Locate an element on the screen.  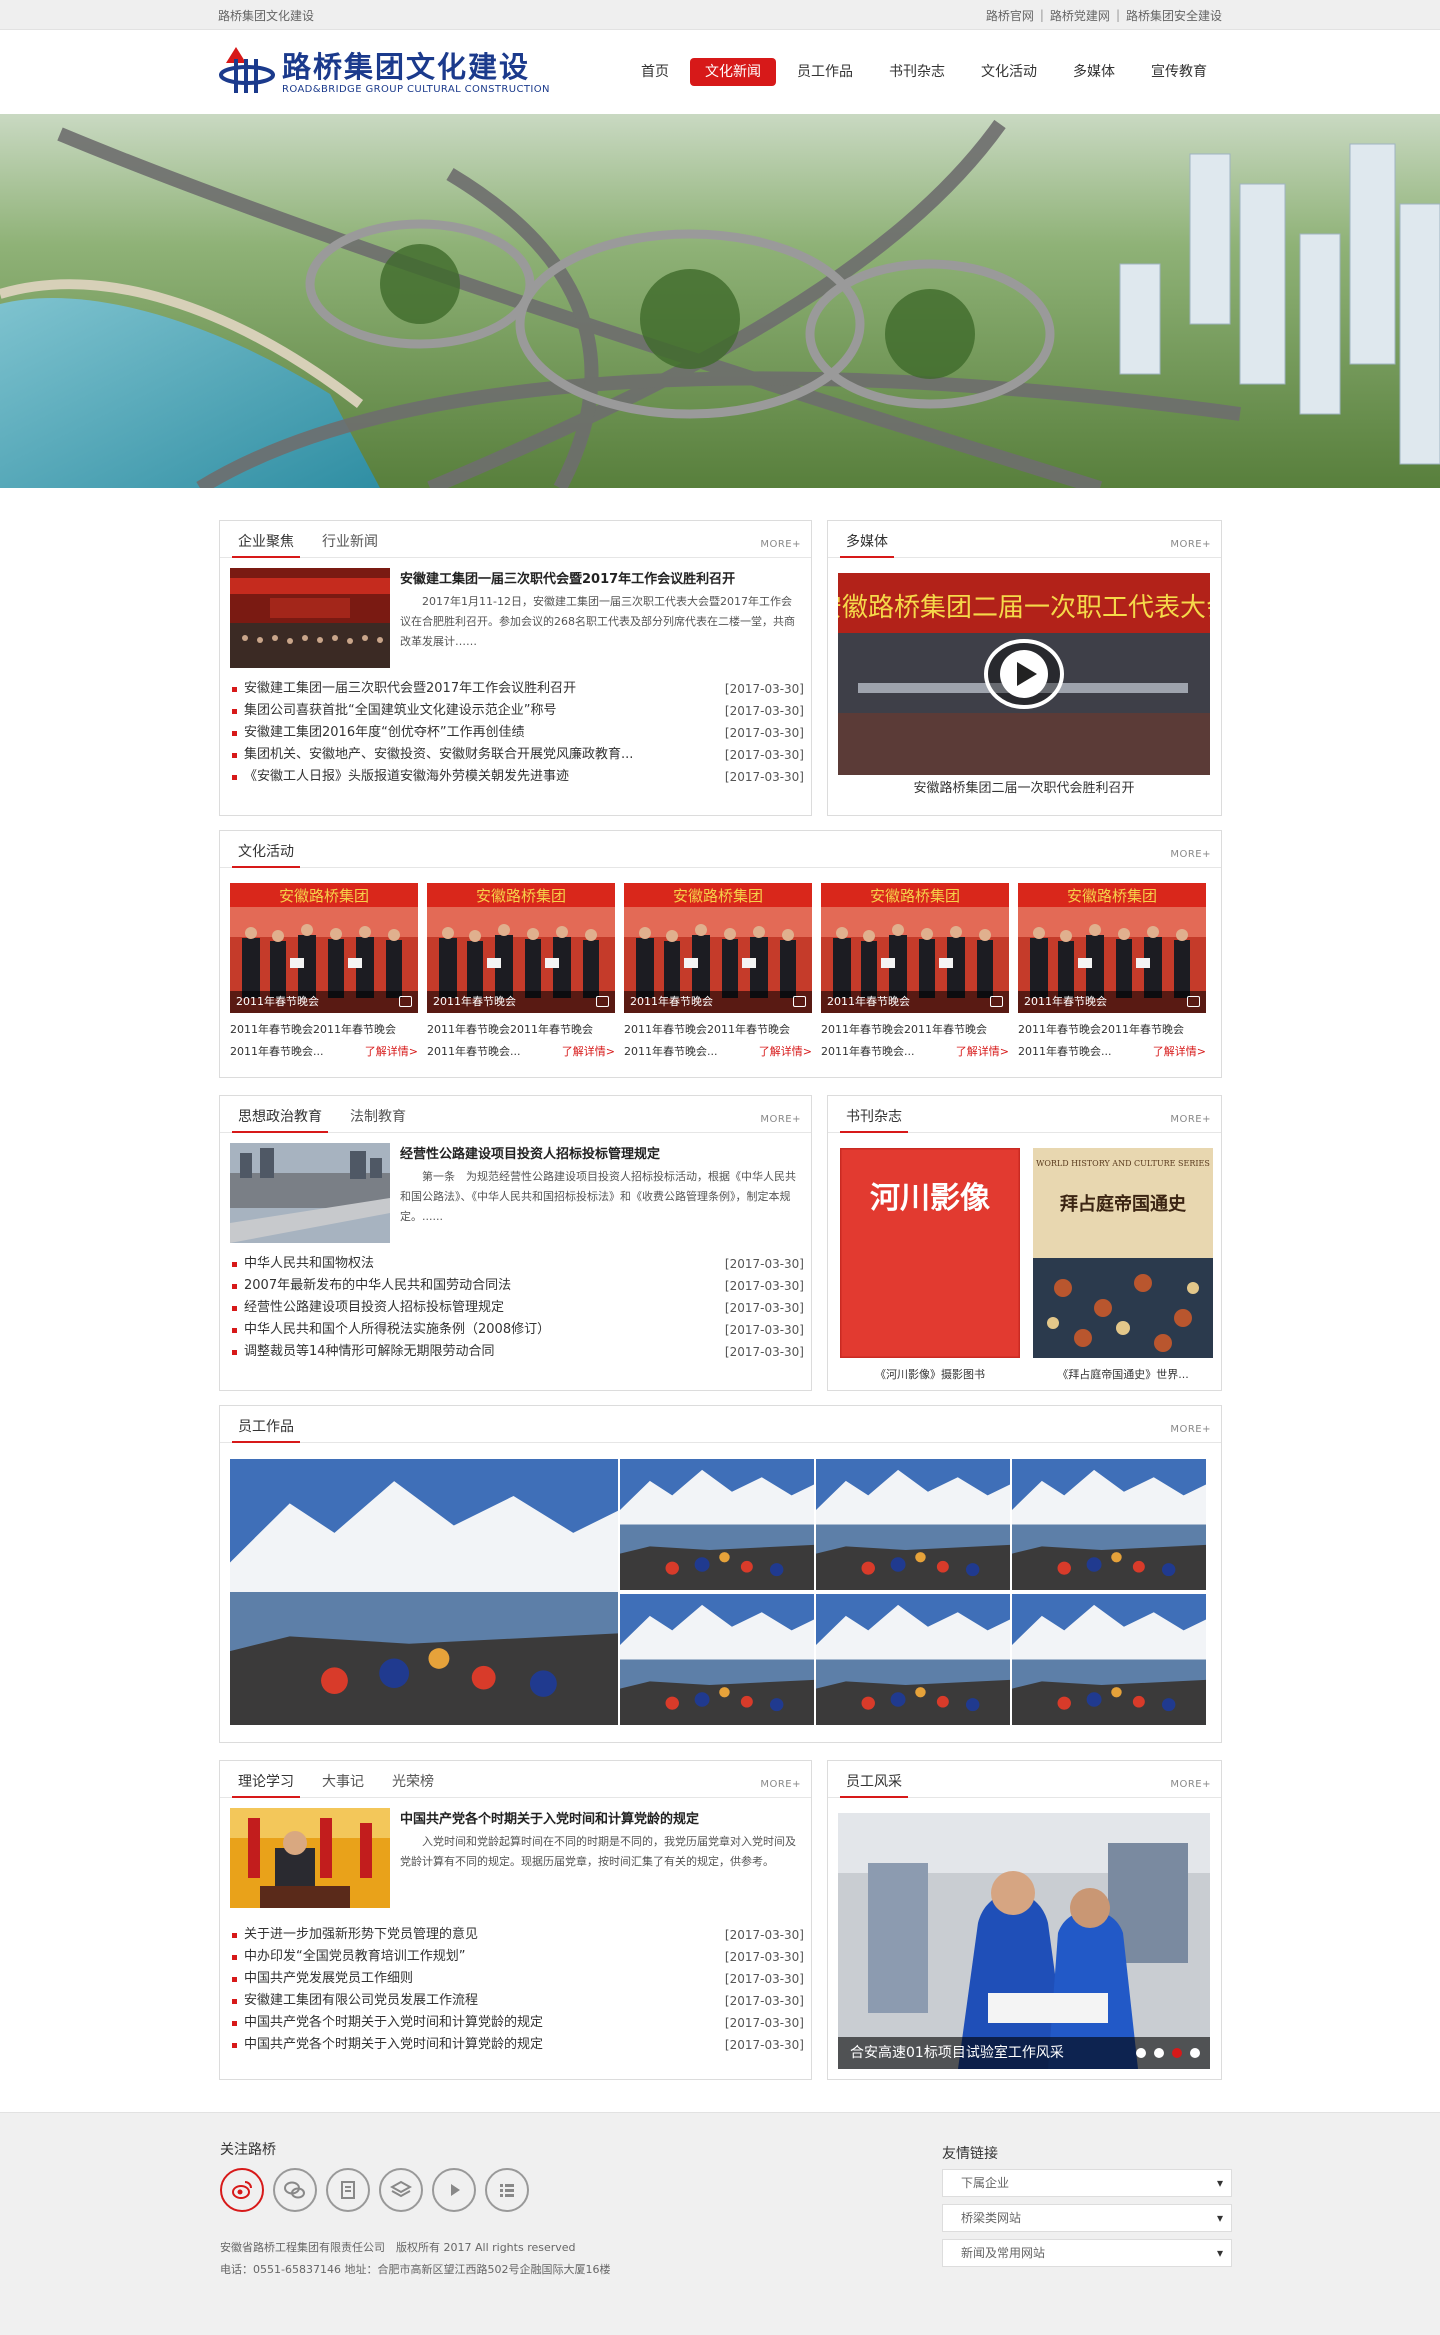
nav-multimedia: 多媒体 is located at coordinates (1094, 72).